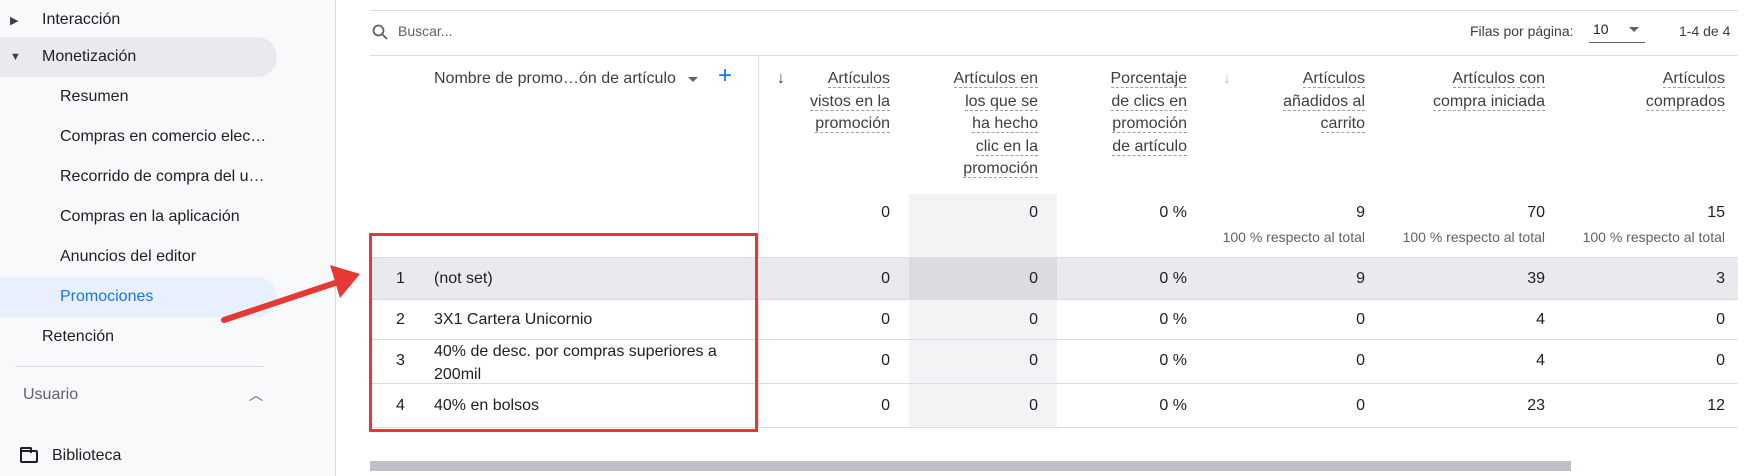  Describe the element at coordinates (150, 216) in the screenshot. I see `nav-label: Compras en la aplicación` at that location.